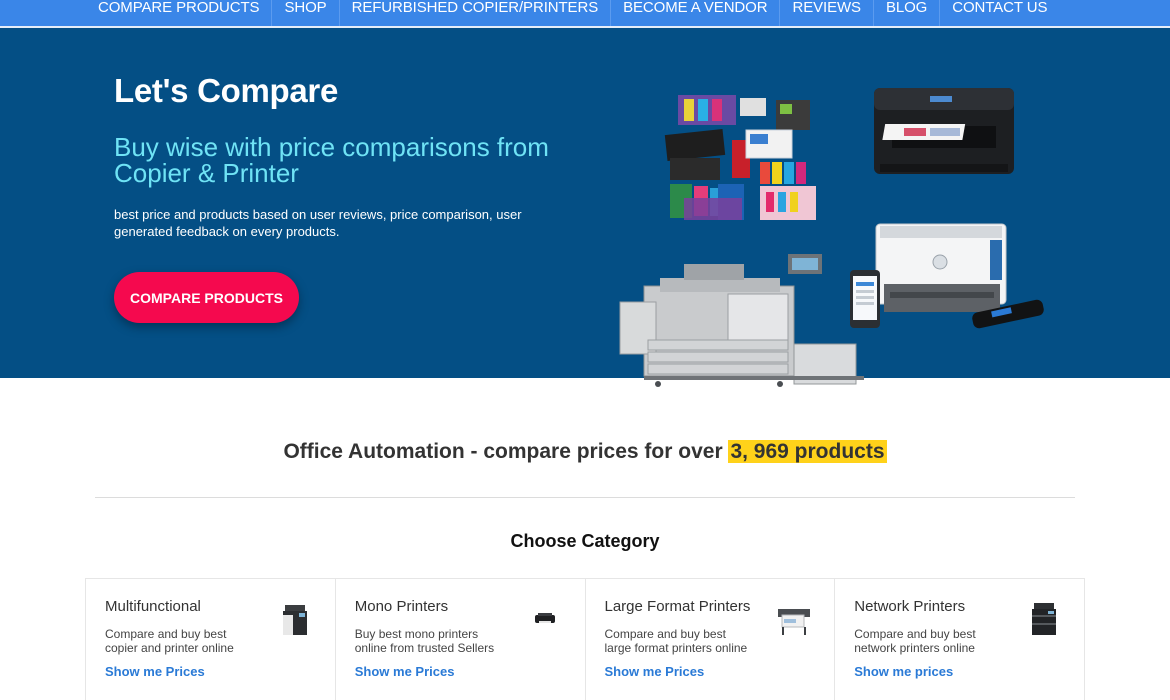 The width and height of the screenshot is (1170, 700). Describe the element at coordinates (944, 131) in the screenshot. I see `inkjet-printer-image` at that location.